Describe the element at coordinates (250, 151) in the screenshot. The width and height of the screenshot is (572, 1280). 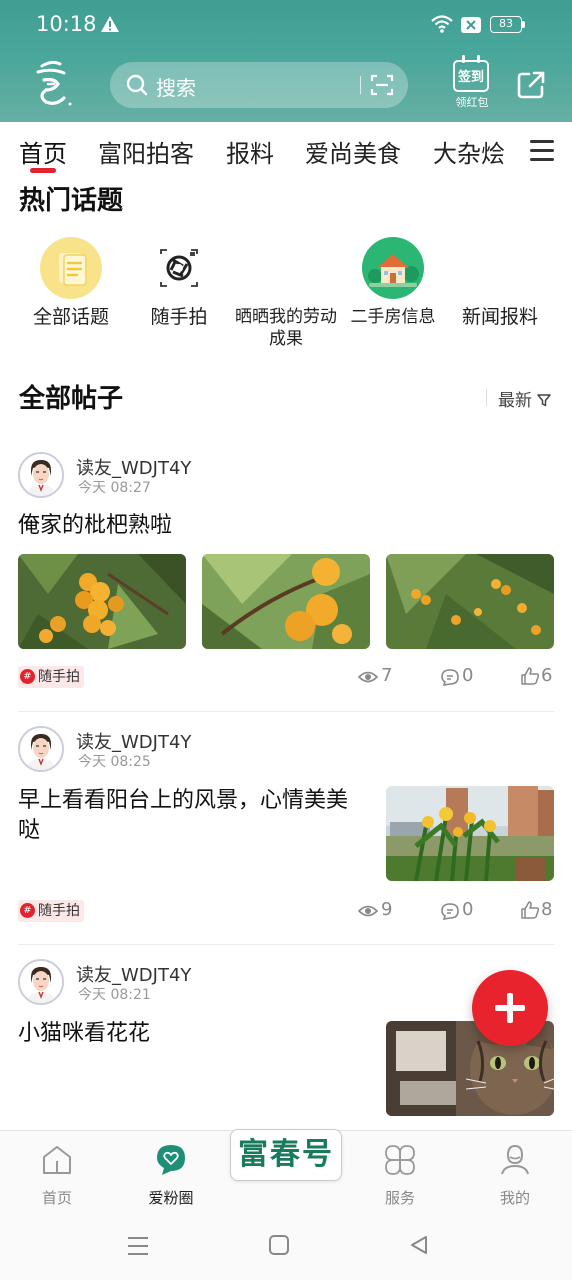
I see `tab-baoliao: 报料` at that location.